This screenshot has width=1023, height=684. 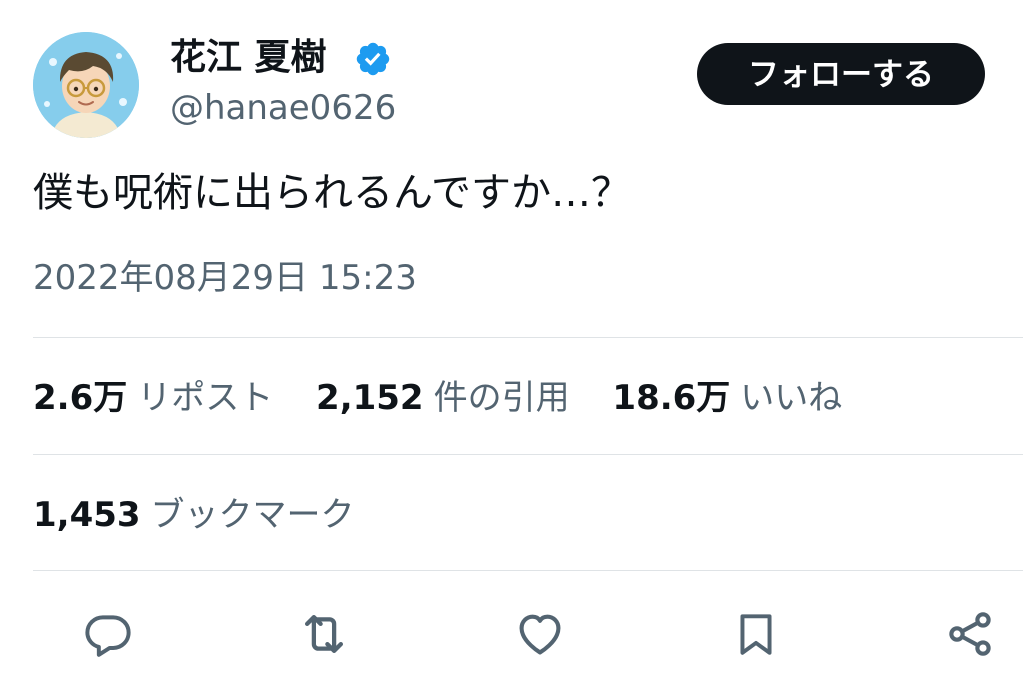 I want to click on like-icon, so click(x=540, y=634).